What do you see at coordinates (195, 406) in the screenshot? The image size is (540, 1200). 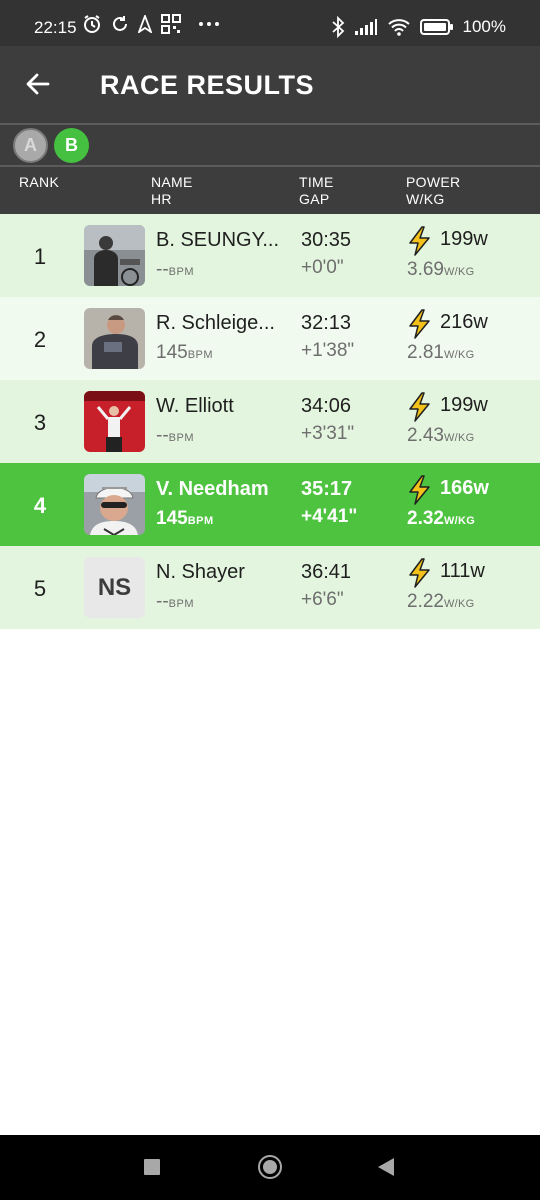 I see `rider-name: W. Elliott` at bounding box center [195, 406].